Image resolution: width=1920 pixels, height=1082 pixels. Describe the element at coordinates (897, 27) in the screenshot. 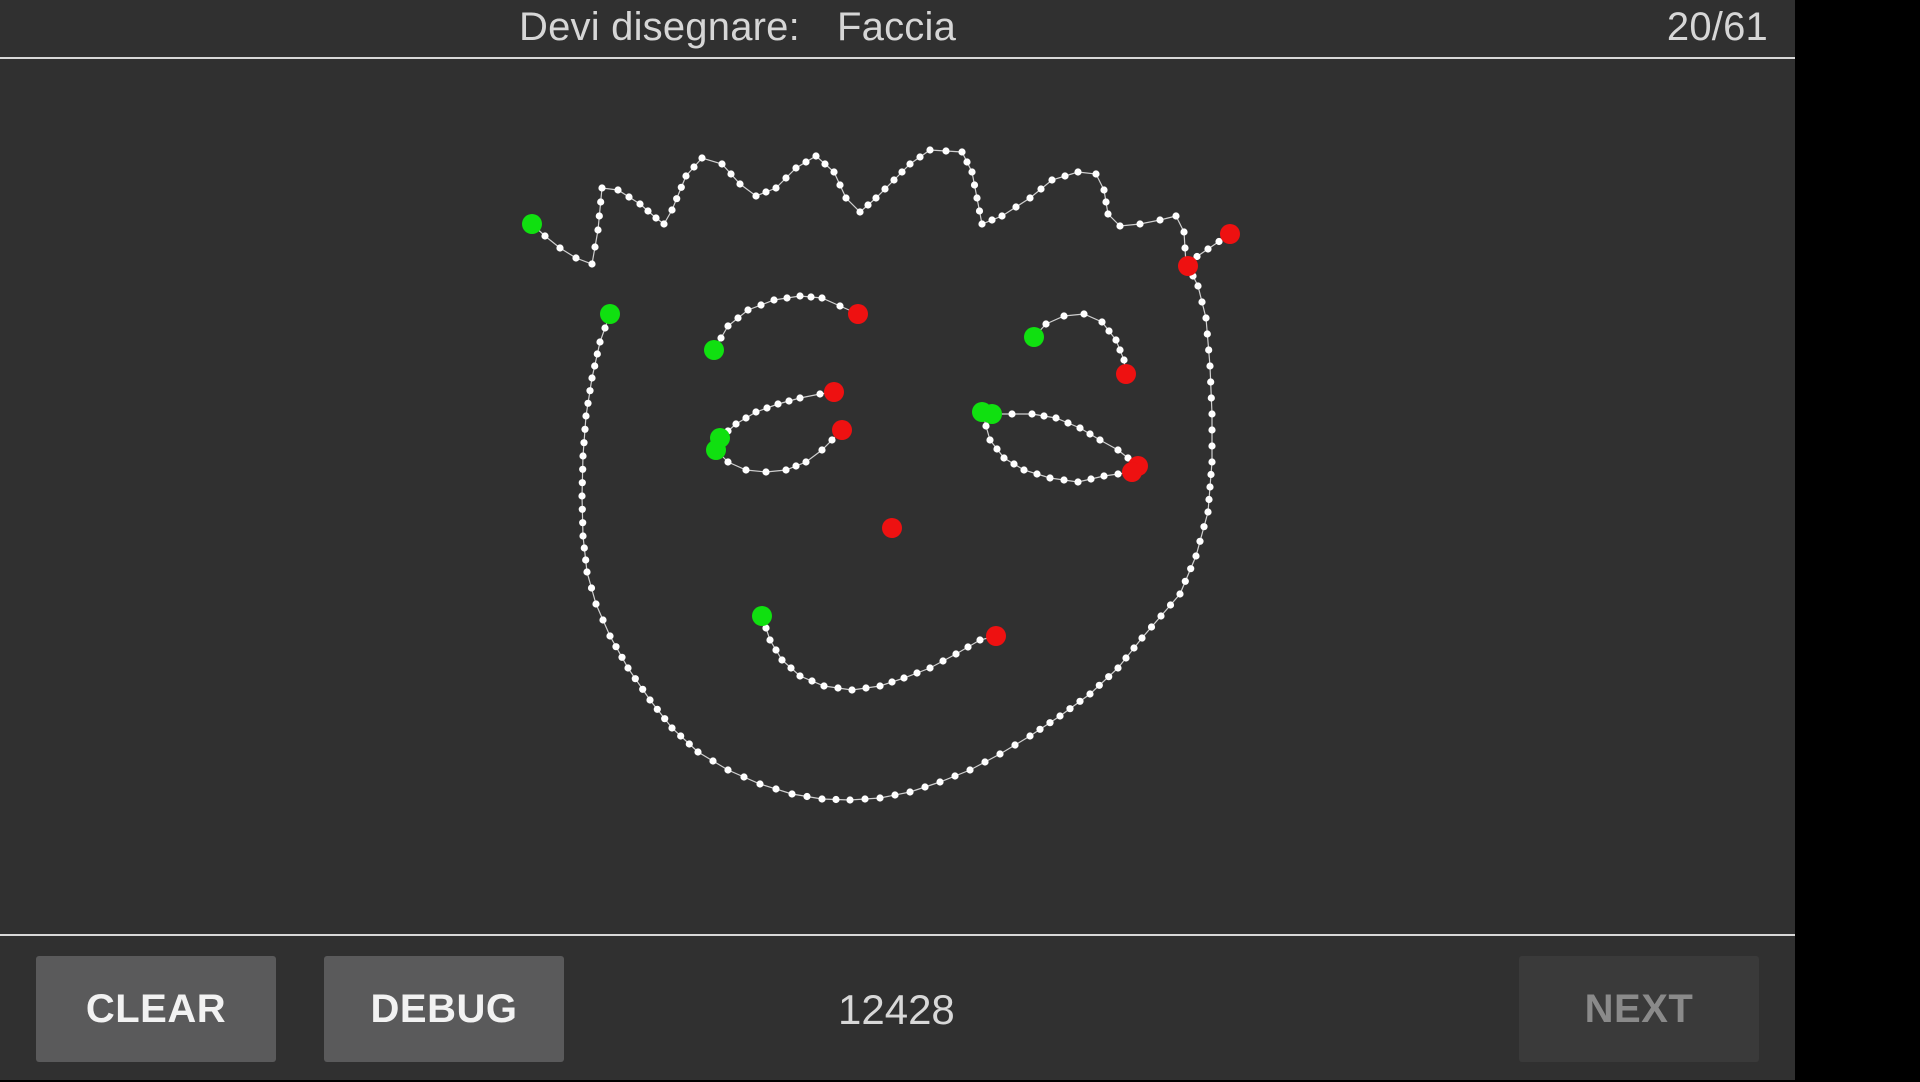

I see `prompt-word: Faccia` at that location.